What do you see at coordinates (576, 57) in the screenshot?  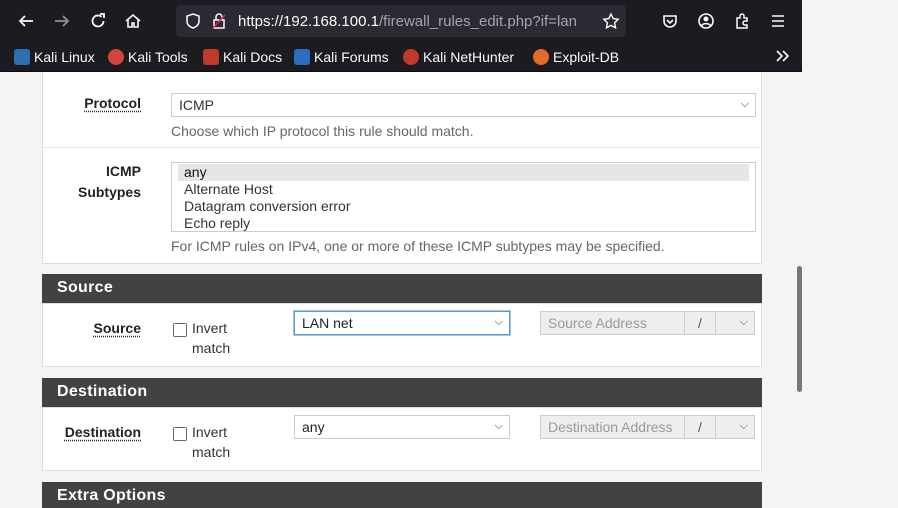 I see `bookmark-exploit-db: Exploit-DB` at bounding box center [576, 57].